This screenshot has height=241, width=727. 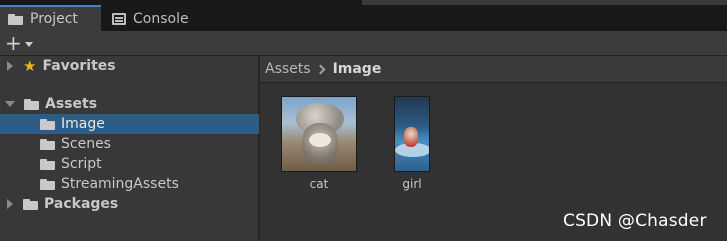 I want to click on watermark-text: CSDN @Chasder, so click(x=635, y=221).